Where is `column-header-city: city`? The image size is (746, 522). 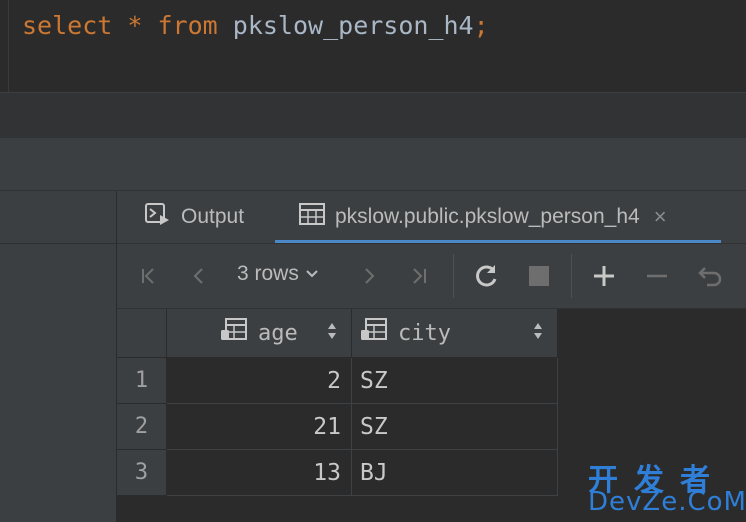
column-header-city: city is located at coordinates (455, 333).